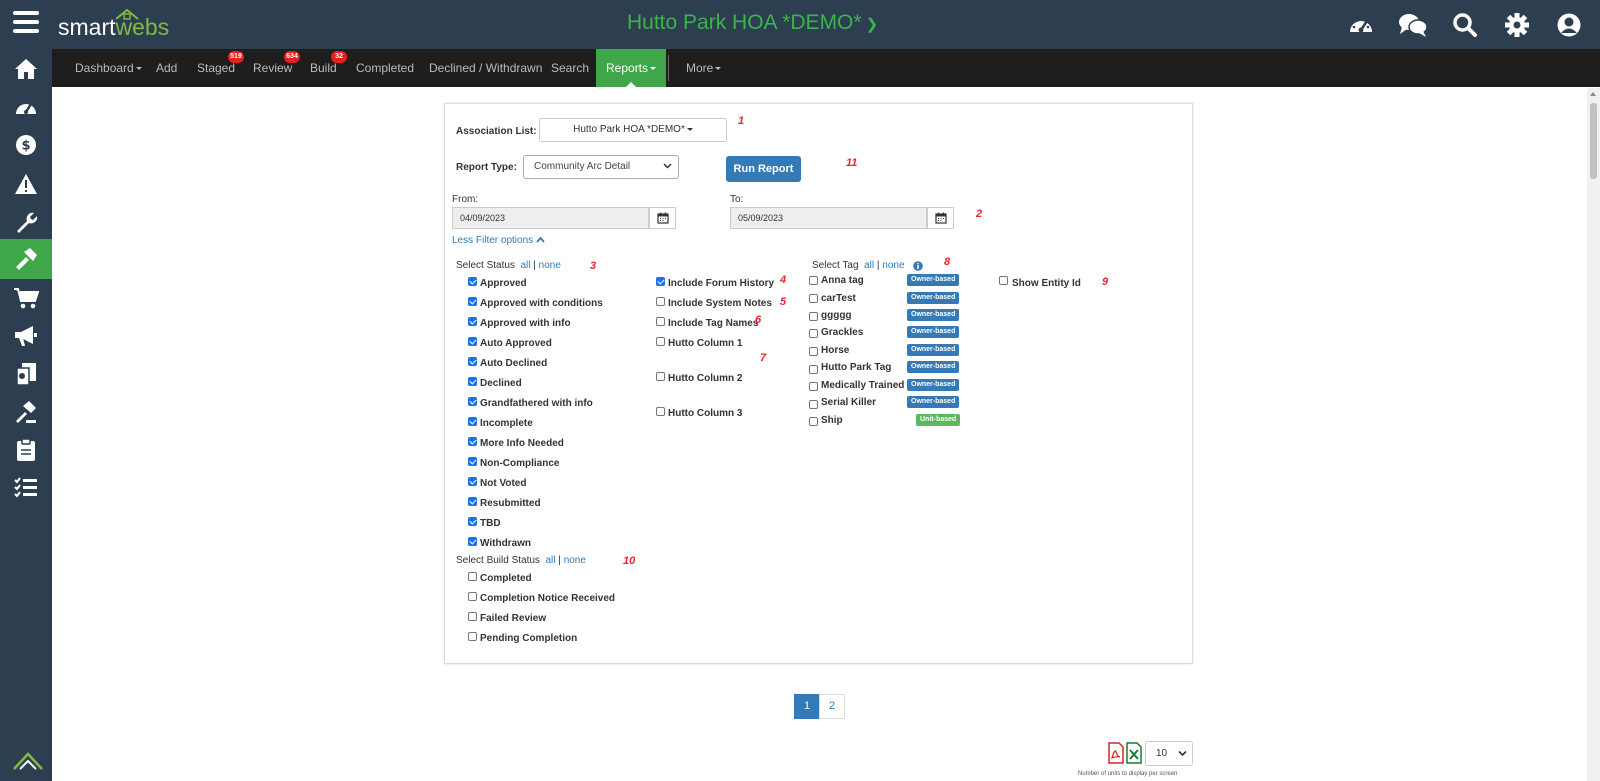 The image size is (1600, 781). I want to click on sidebar-legal, so click(26, 412).